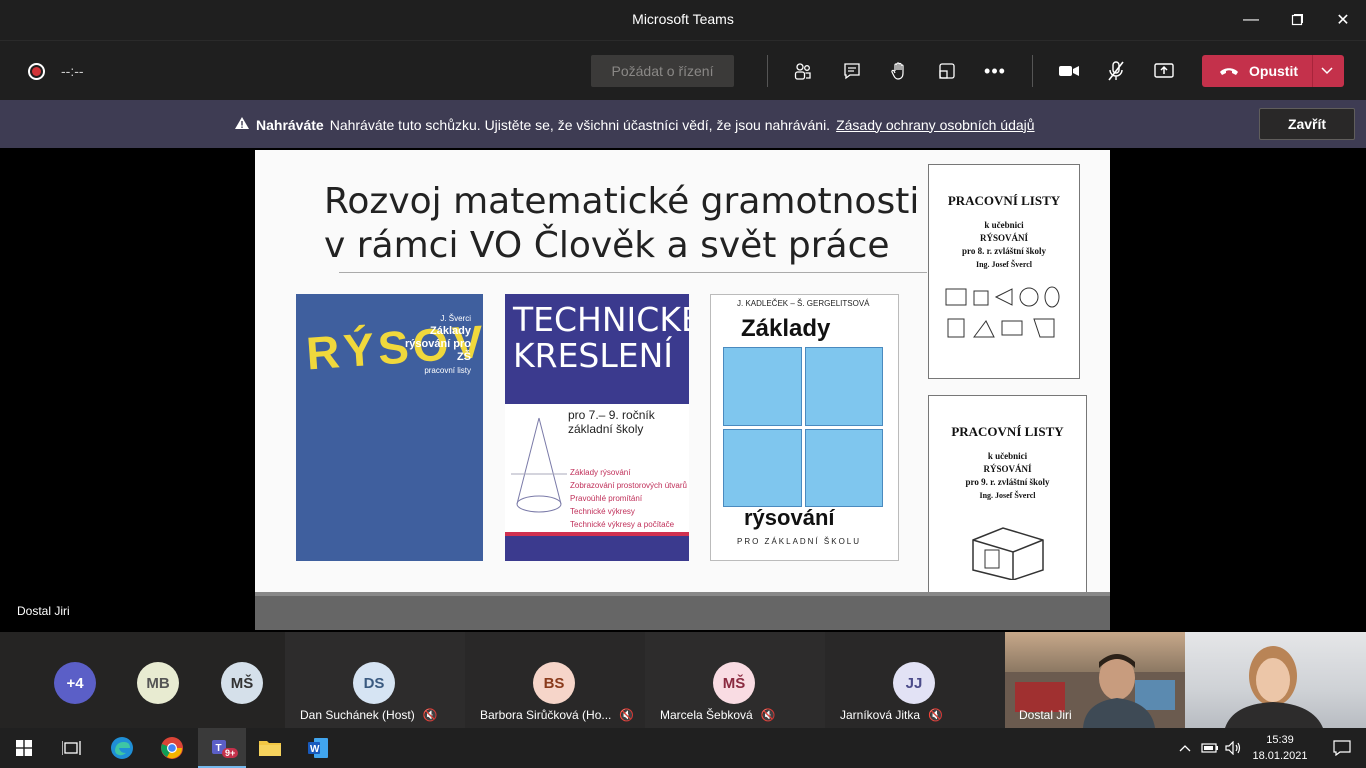 The image size is (1366, 768). What do you see at coordinates (357, 715) in the screenshot?
I see `participant-name-text: Dan Suchánek (Host)` at bounding box center [357, 715].